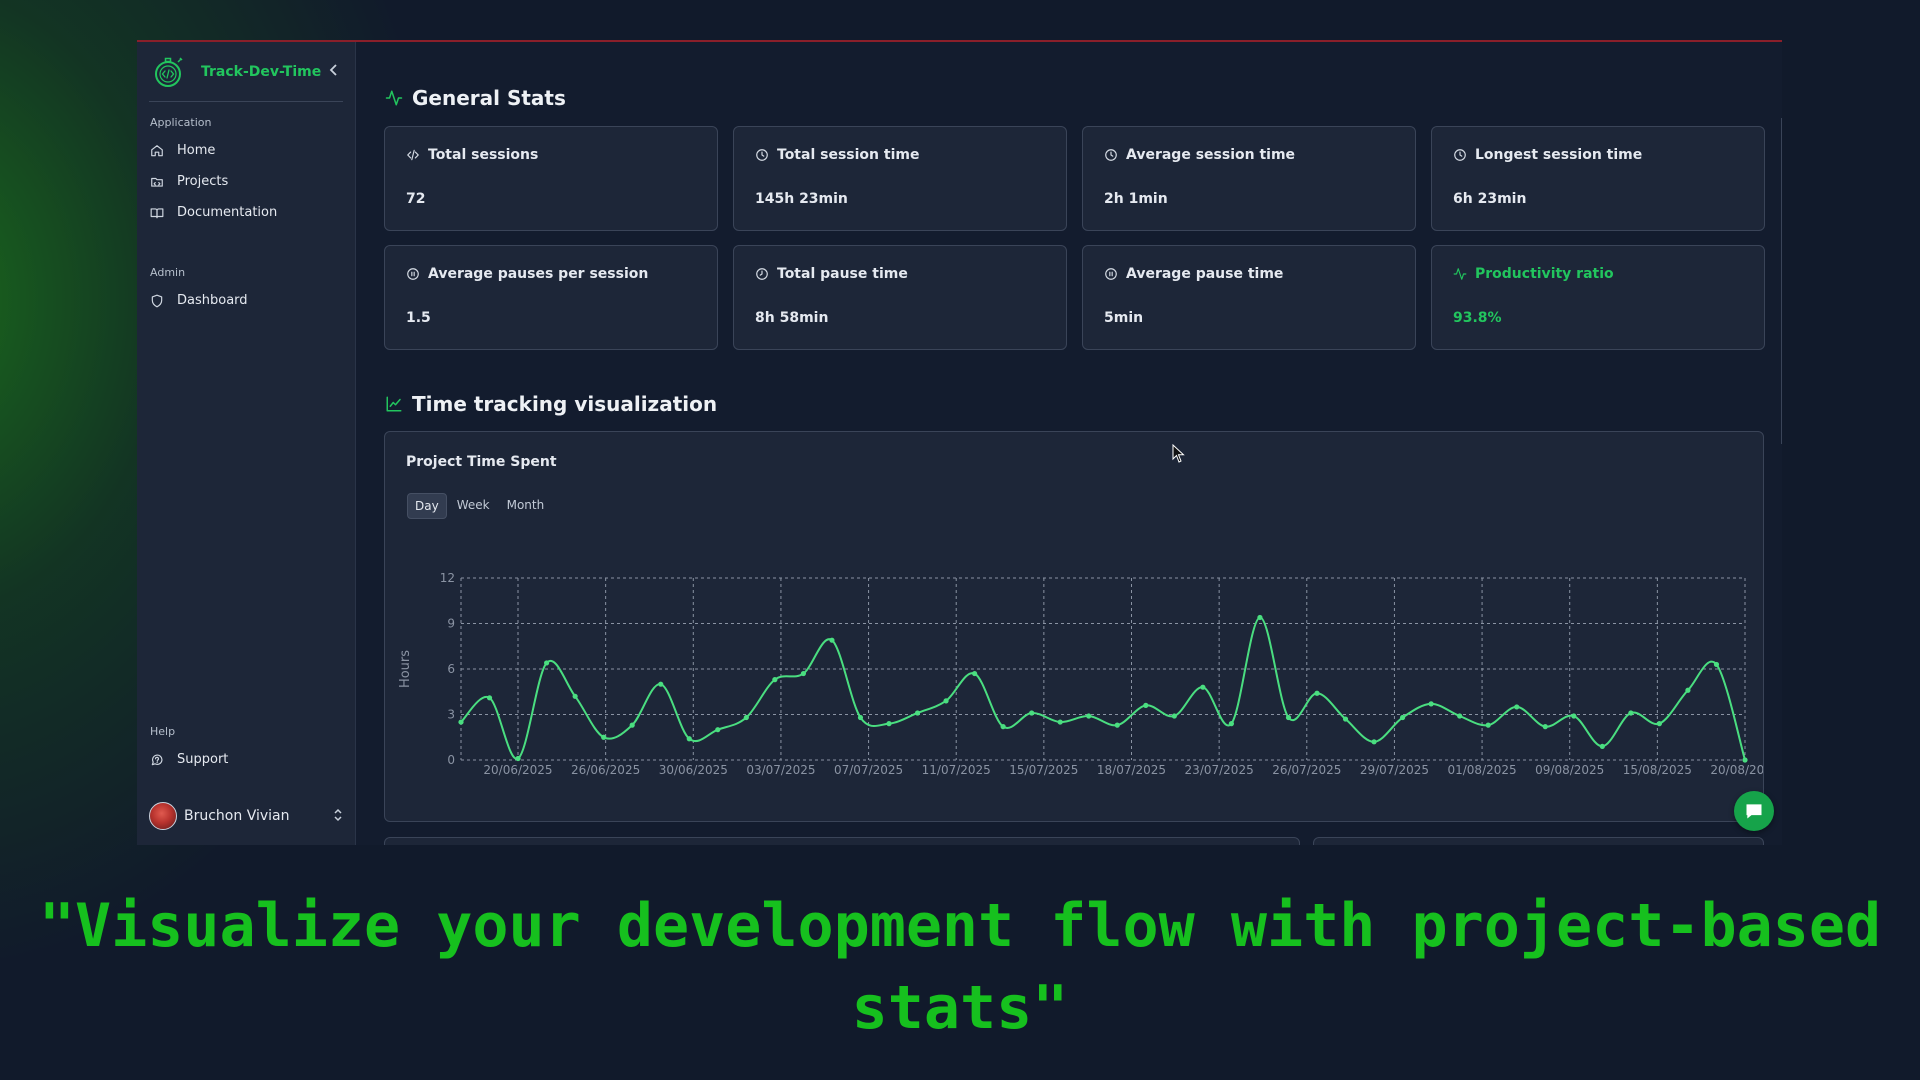 This screenshot has width=1920, height=1080. I want to click on pause-icon, so click(1111, 274).